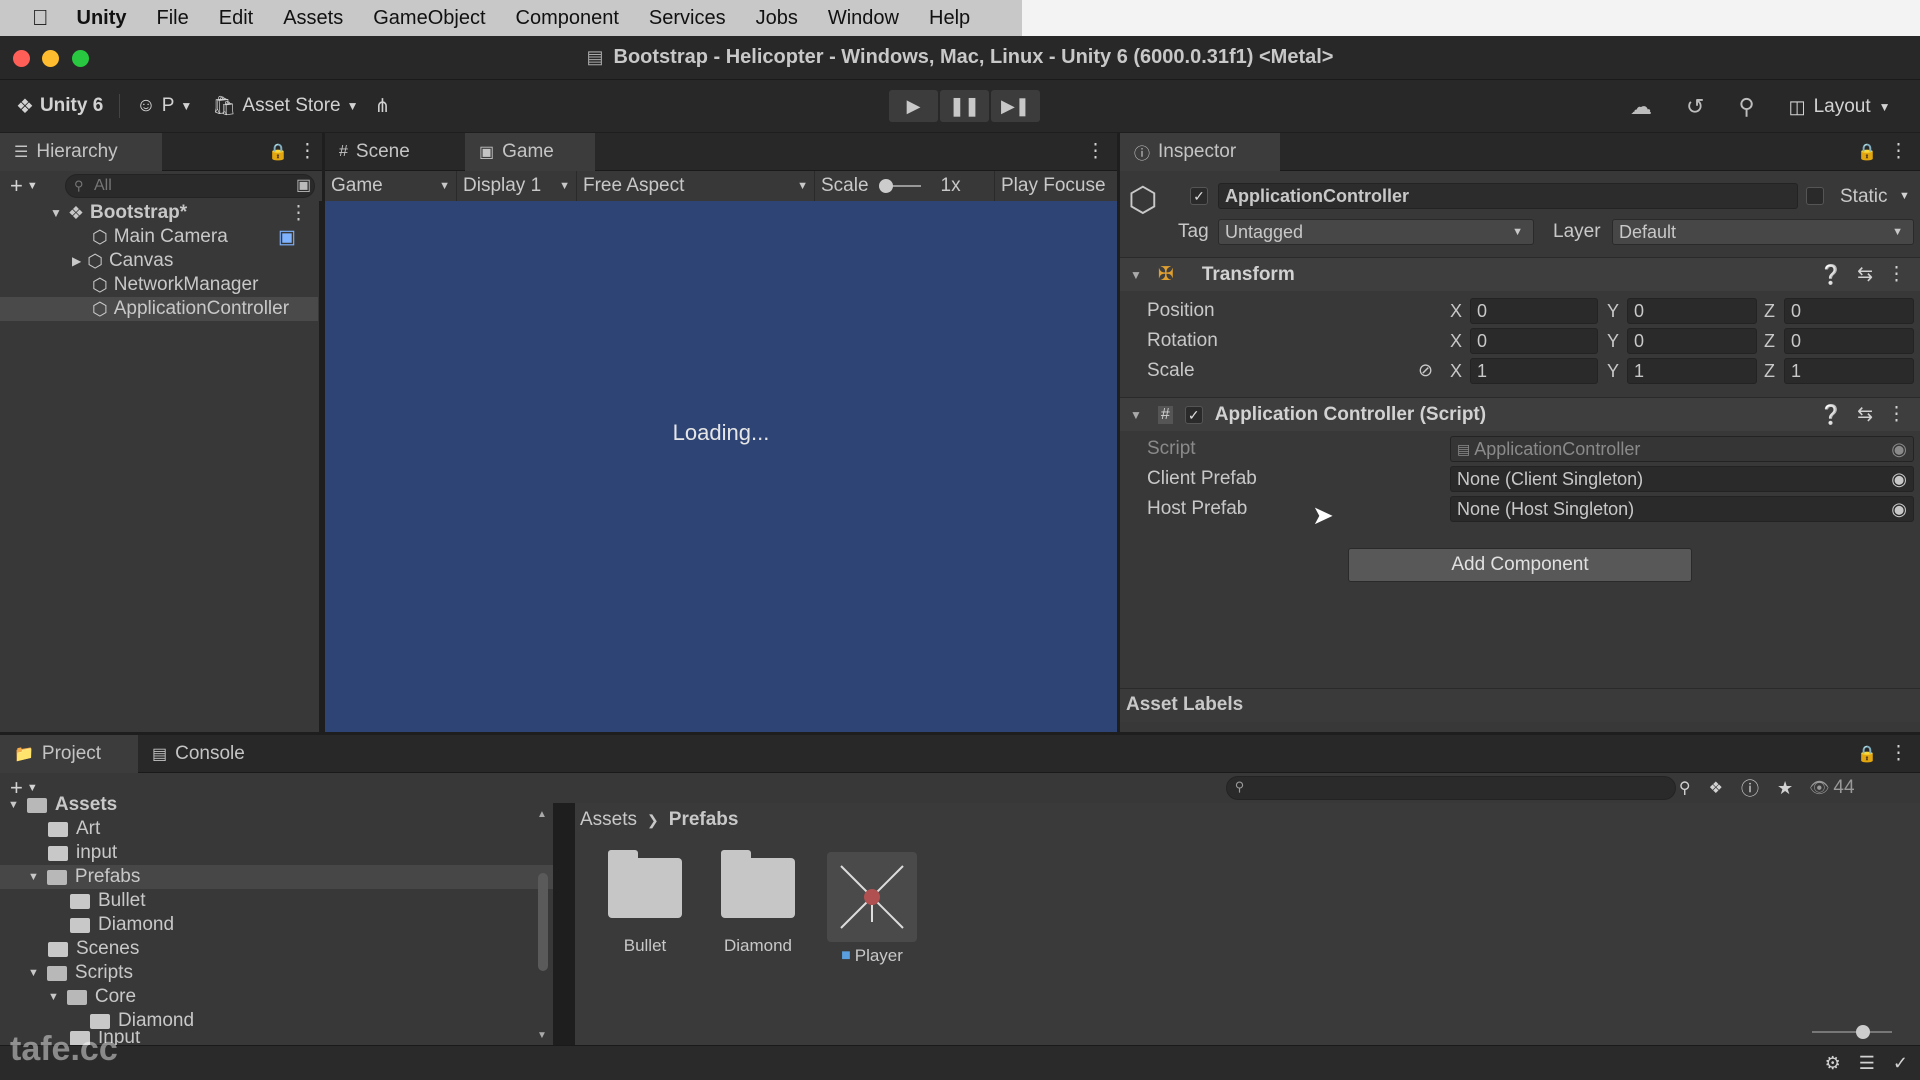 Image resolution: width=1920 pixels, height=1080 pixels. What do you see at coordinates (159, 285) in the screenshot?
I see `hierarchy-item: ⬡ NetworkManager` at bounding box center [159, 285].